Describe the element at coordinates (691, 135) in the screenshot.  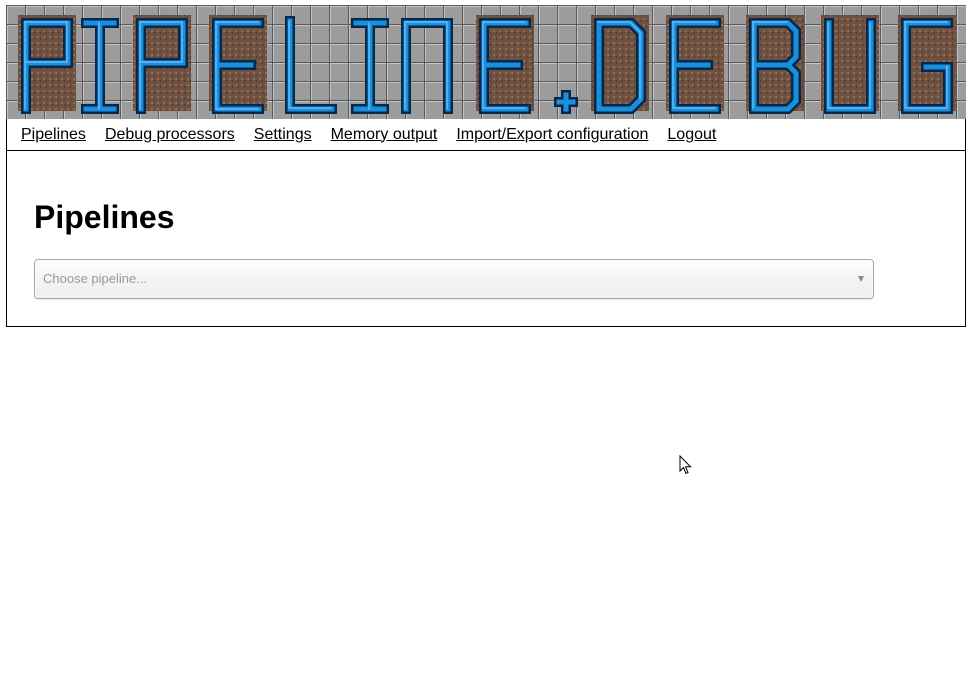
I see `nav-link-logout: Logout` at that location.